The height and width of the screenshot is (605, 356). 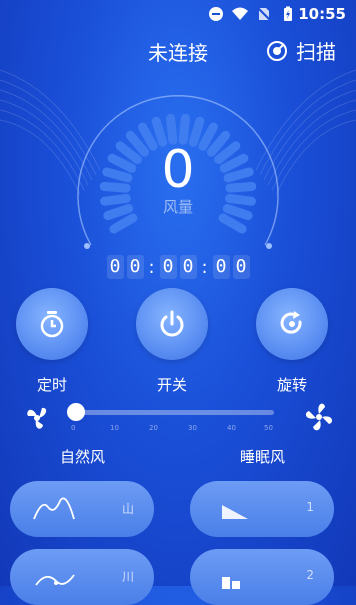 I want to click on power-icon, so click(x=172, y=323).